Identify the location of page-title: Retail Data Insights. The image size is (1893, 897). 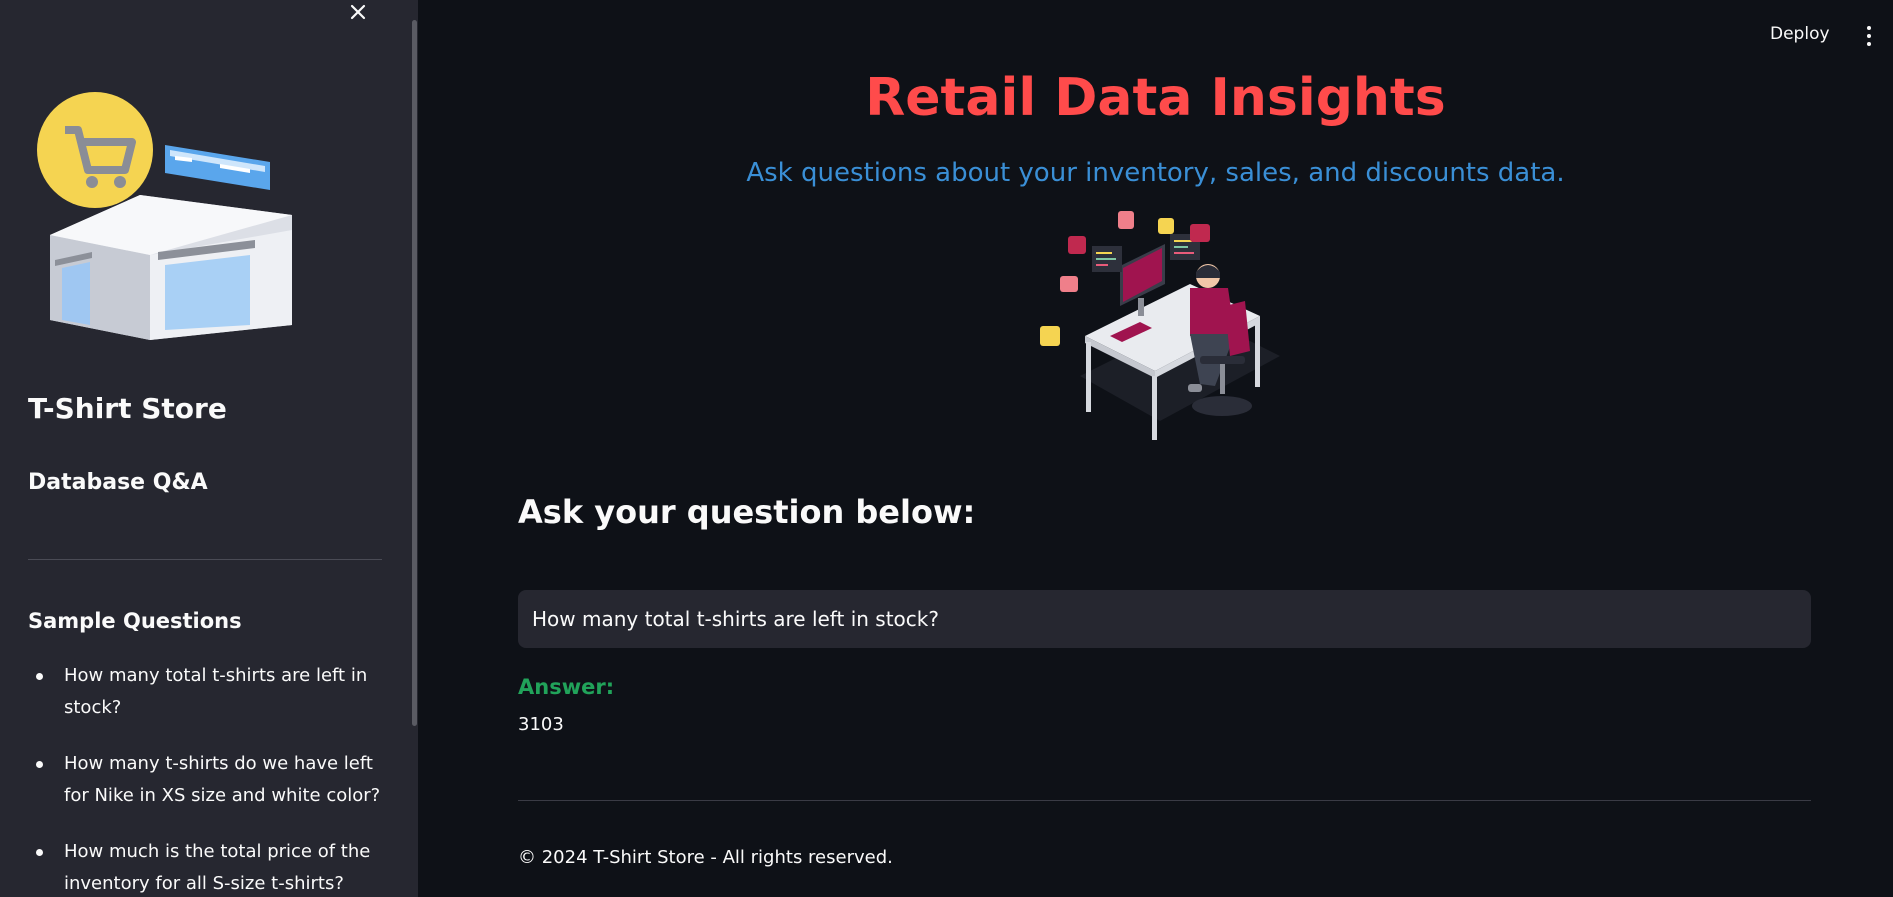
(1155, 98).